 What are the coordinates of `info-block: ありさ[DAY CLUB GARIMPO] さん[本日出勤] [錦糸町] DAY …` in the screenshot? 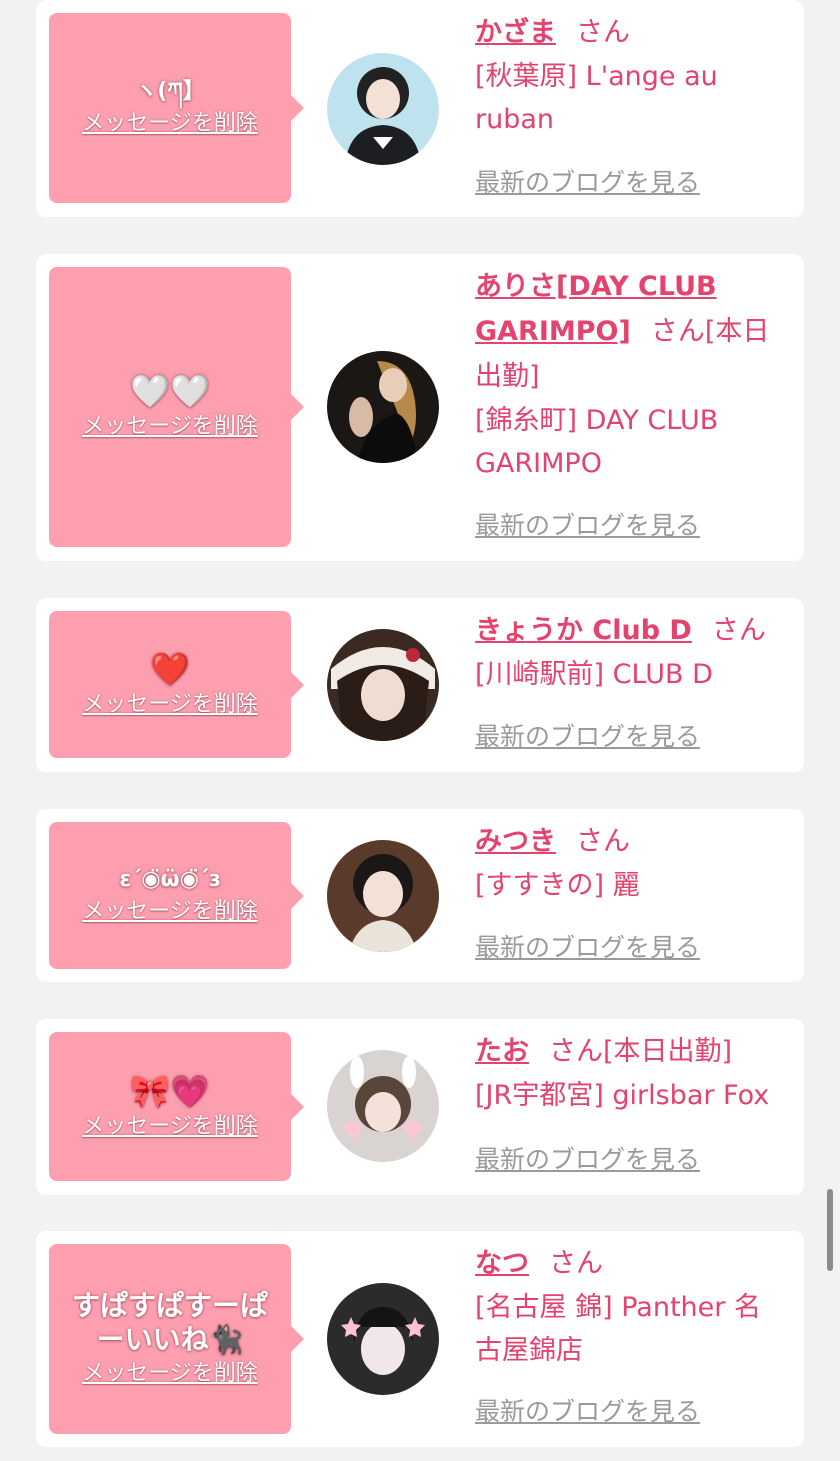 It's located at (630, 374).